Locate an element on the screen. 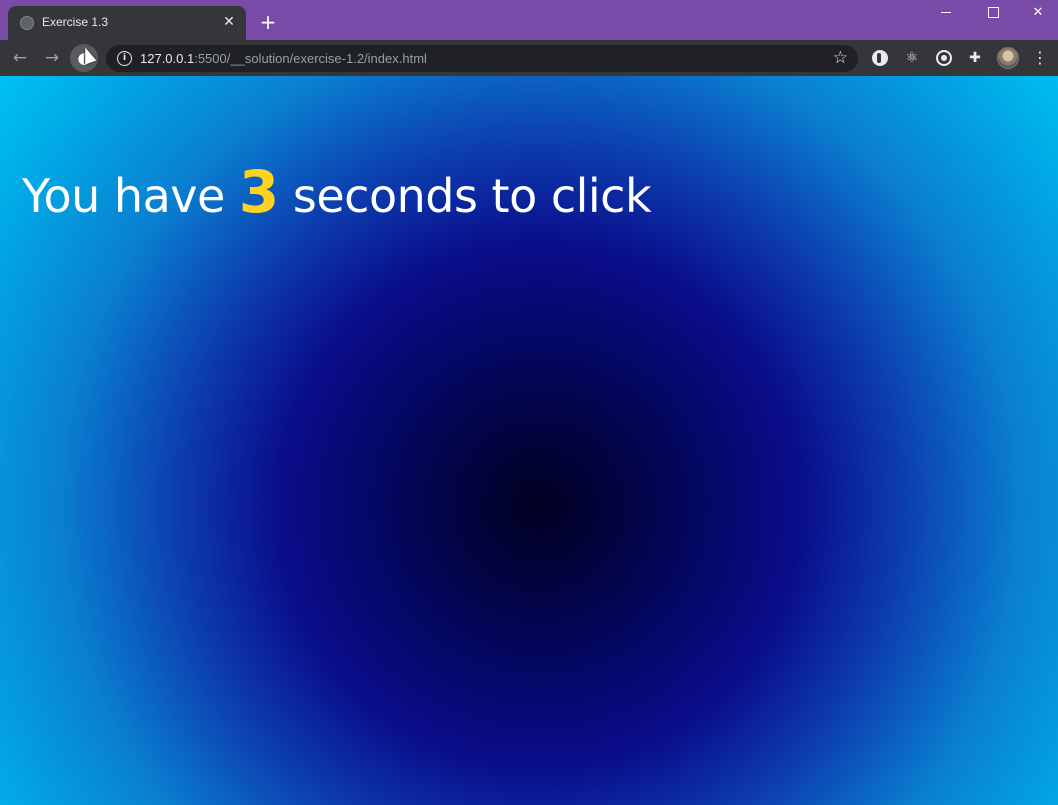 This screenshot has height=805, width=1058. maximize-button is located at coordinates (993, 14).